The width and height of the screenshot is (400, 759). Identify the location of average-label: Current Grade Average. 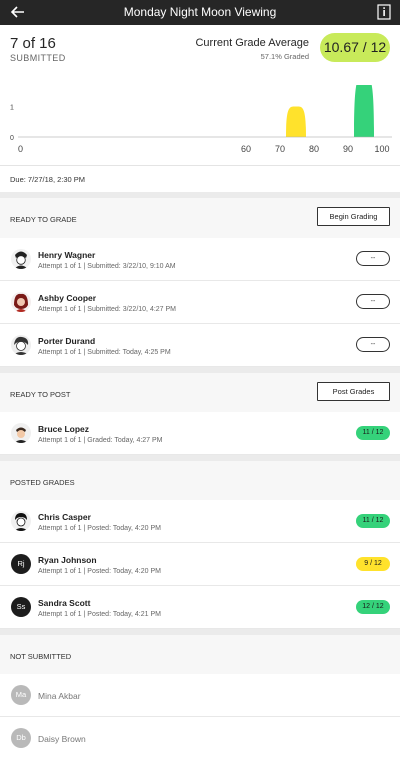
(252, 43).